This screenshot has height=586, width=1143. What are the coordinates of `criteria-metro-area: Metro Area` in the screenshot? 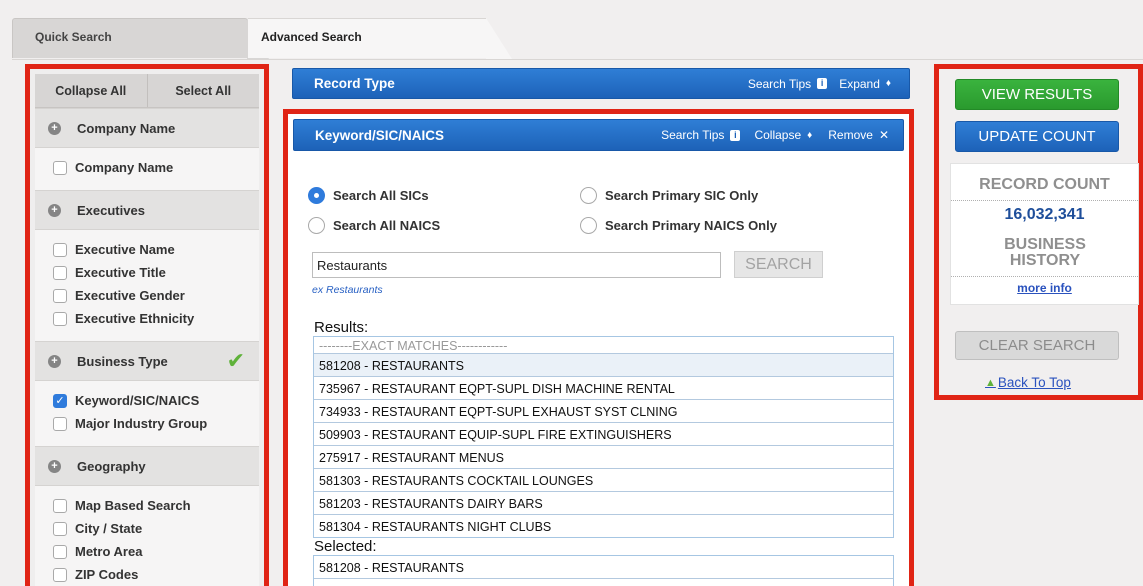 It's located at (156, 551).